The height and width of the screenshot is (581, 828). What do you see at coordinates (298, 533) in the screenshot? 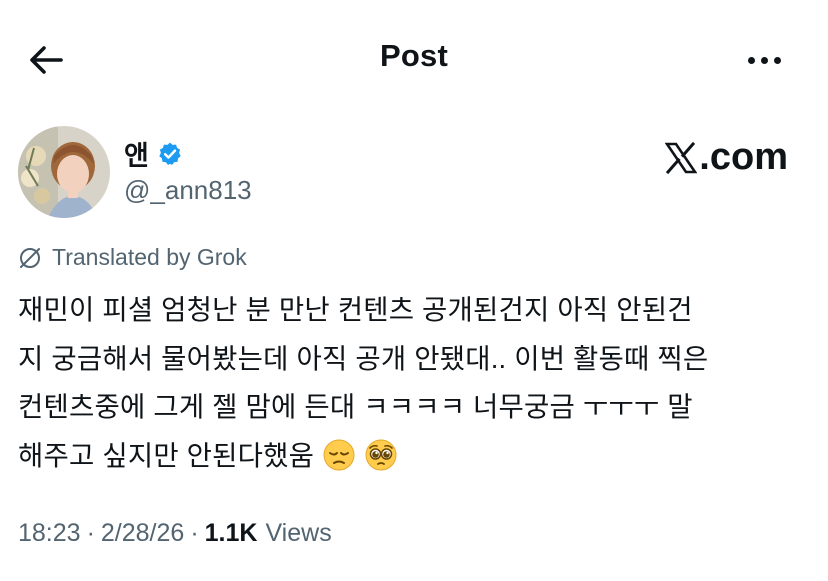
I see `views-label: Views` at bounding box center [298, 533].